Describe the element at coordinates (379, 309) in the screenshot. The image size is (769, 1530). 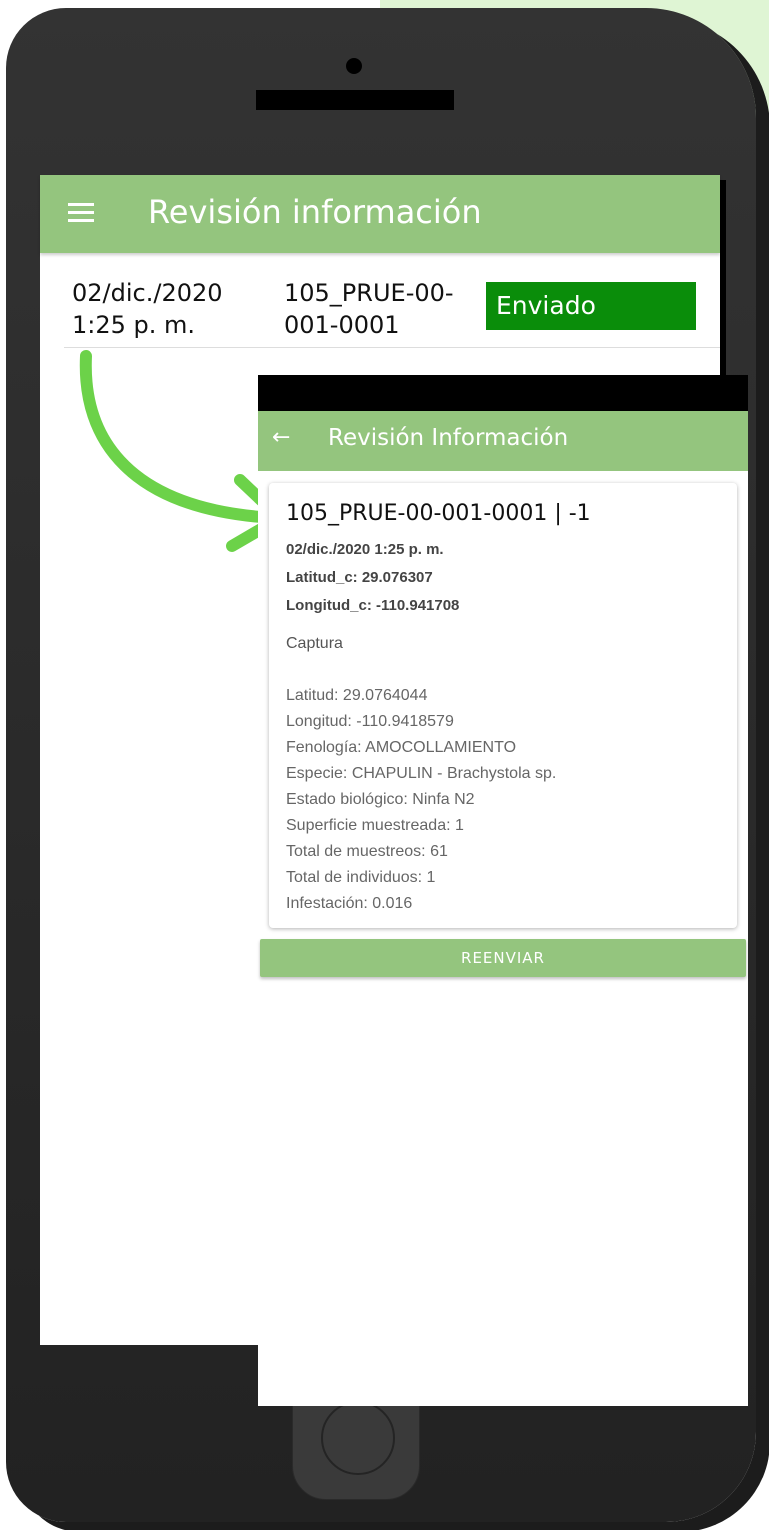
I see `list-item-code: 105_PRUE-00- 001-0001` at that location.